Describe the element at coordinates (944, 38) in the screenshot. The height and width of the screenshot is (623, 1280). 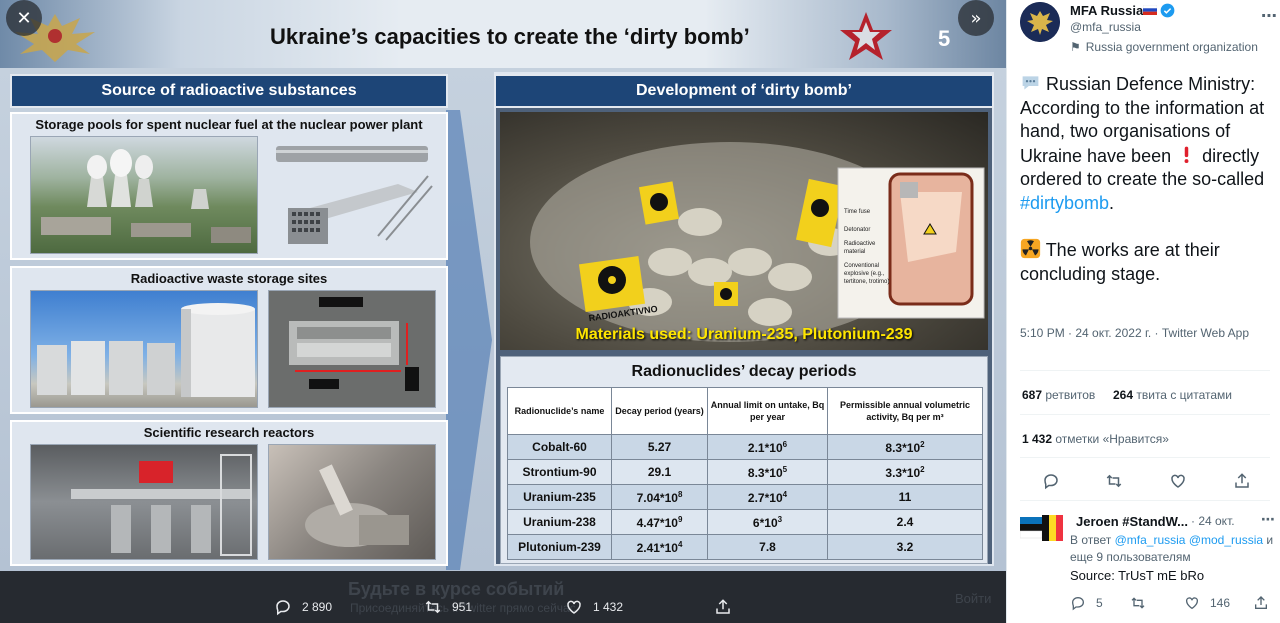
I see `slide-number: 5` at that location.